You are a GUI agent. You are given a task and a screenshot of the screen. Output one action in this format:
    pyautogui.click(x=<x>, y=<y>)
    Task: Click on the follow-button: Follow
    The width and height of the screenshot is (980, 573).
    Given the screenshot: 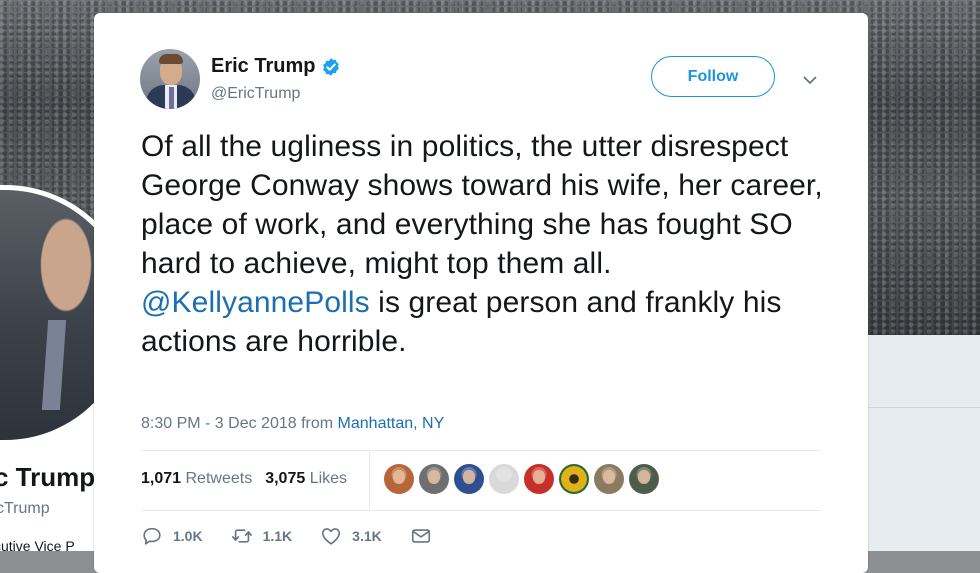 What is the action you would take?
    pyautogui.click(x=713, y=76)
    